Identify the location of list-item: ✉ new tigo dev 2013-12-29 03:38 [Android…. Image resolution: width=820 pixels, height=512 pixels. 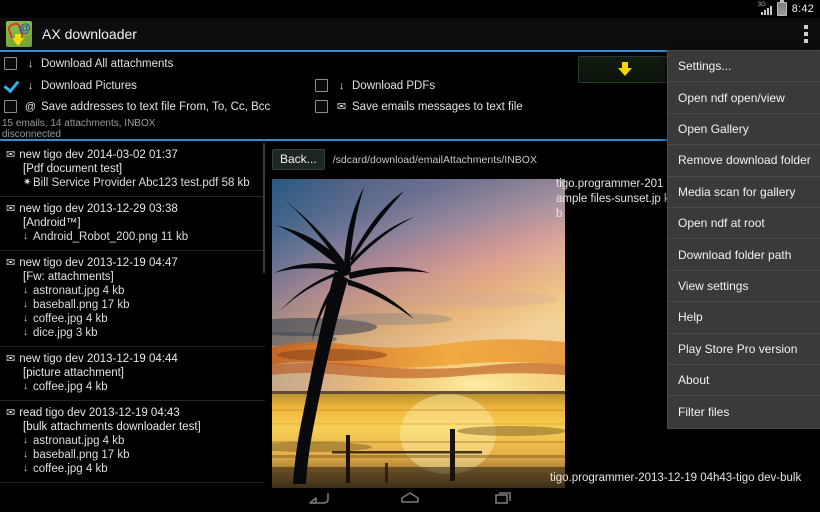
(132, 224).